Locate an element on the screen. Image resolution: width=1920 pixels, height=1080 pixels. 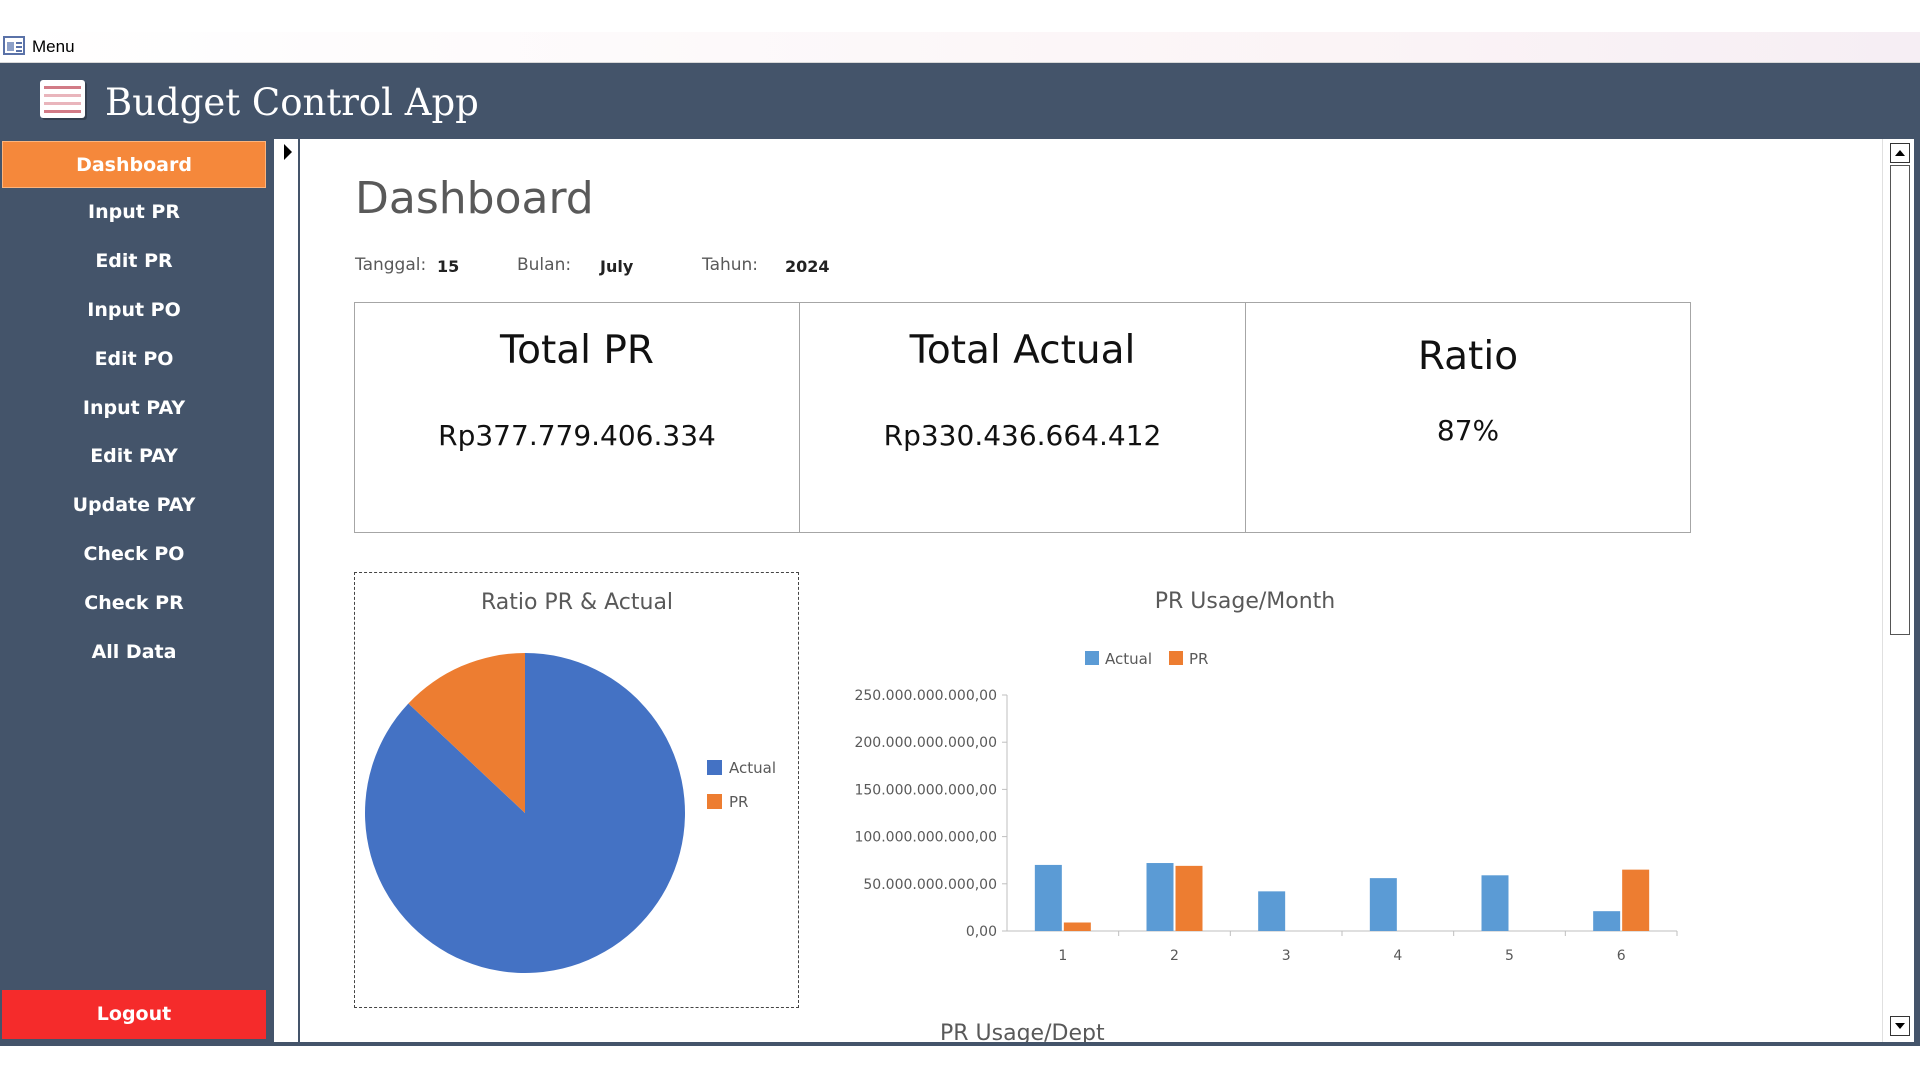
pie-chart: Ratio PR & Actual Actual PR is located at coordinates (570, 781).